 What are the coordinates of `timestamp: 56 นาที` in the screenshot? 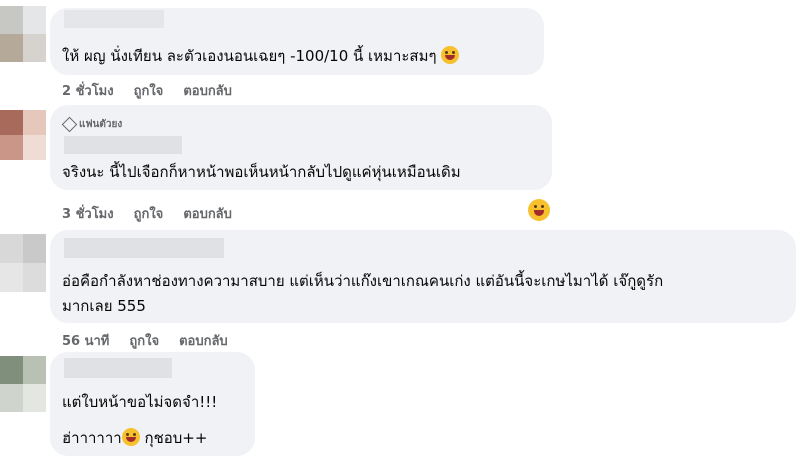 It's located at (85, 340).